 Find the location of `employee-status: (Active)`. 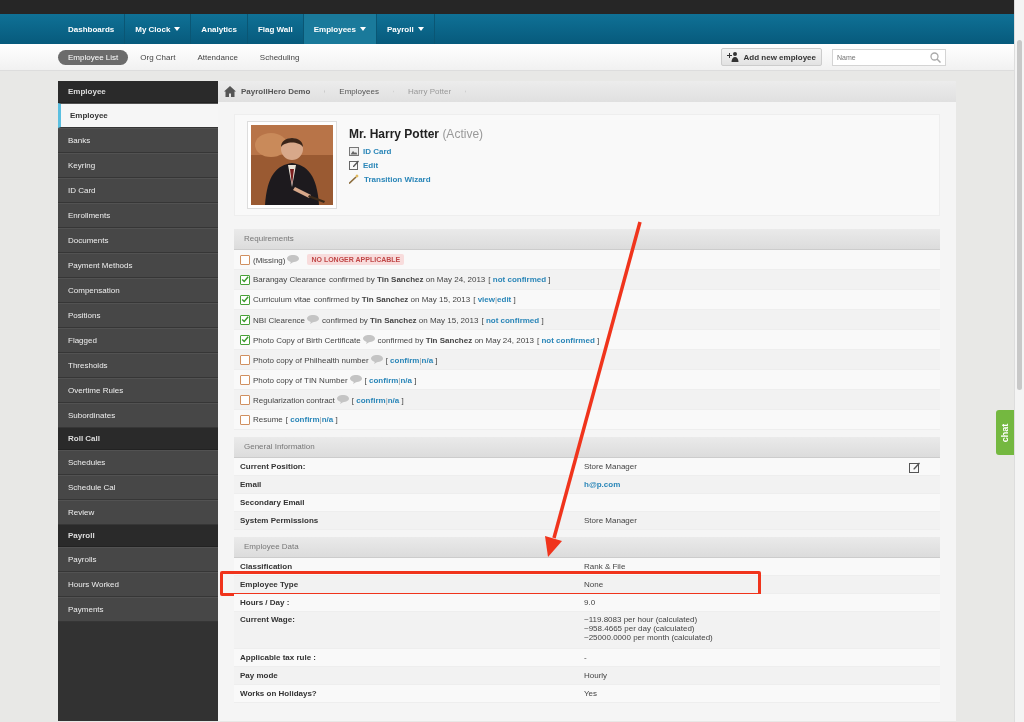

employee-status: (Active) is located at coordinates (463, 134).